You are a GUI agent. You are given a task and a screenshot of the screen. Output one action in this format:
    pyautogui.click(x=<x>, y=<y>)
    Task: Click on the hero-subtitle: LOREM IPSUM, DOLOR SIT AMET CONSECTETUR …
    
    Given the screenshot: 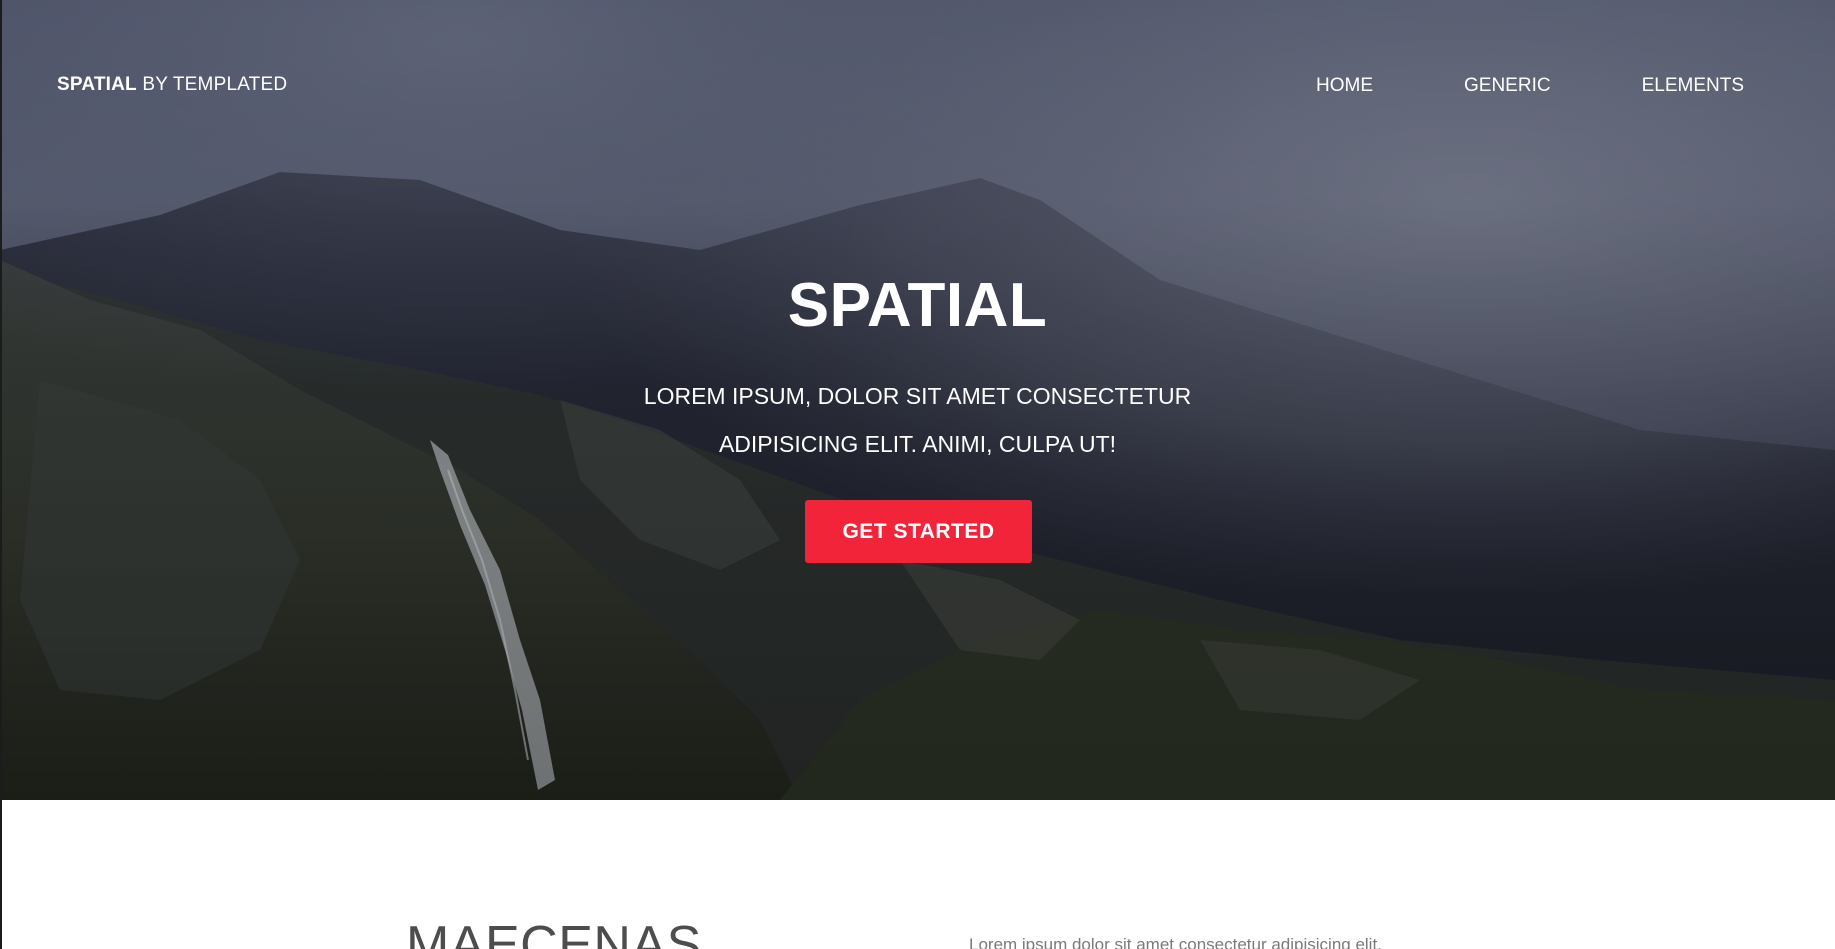 What is the action you would take?
    pyautogui.click(x=917, y=420)
    